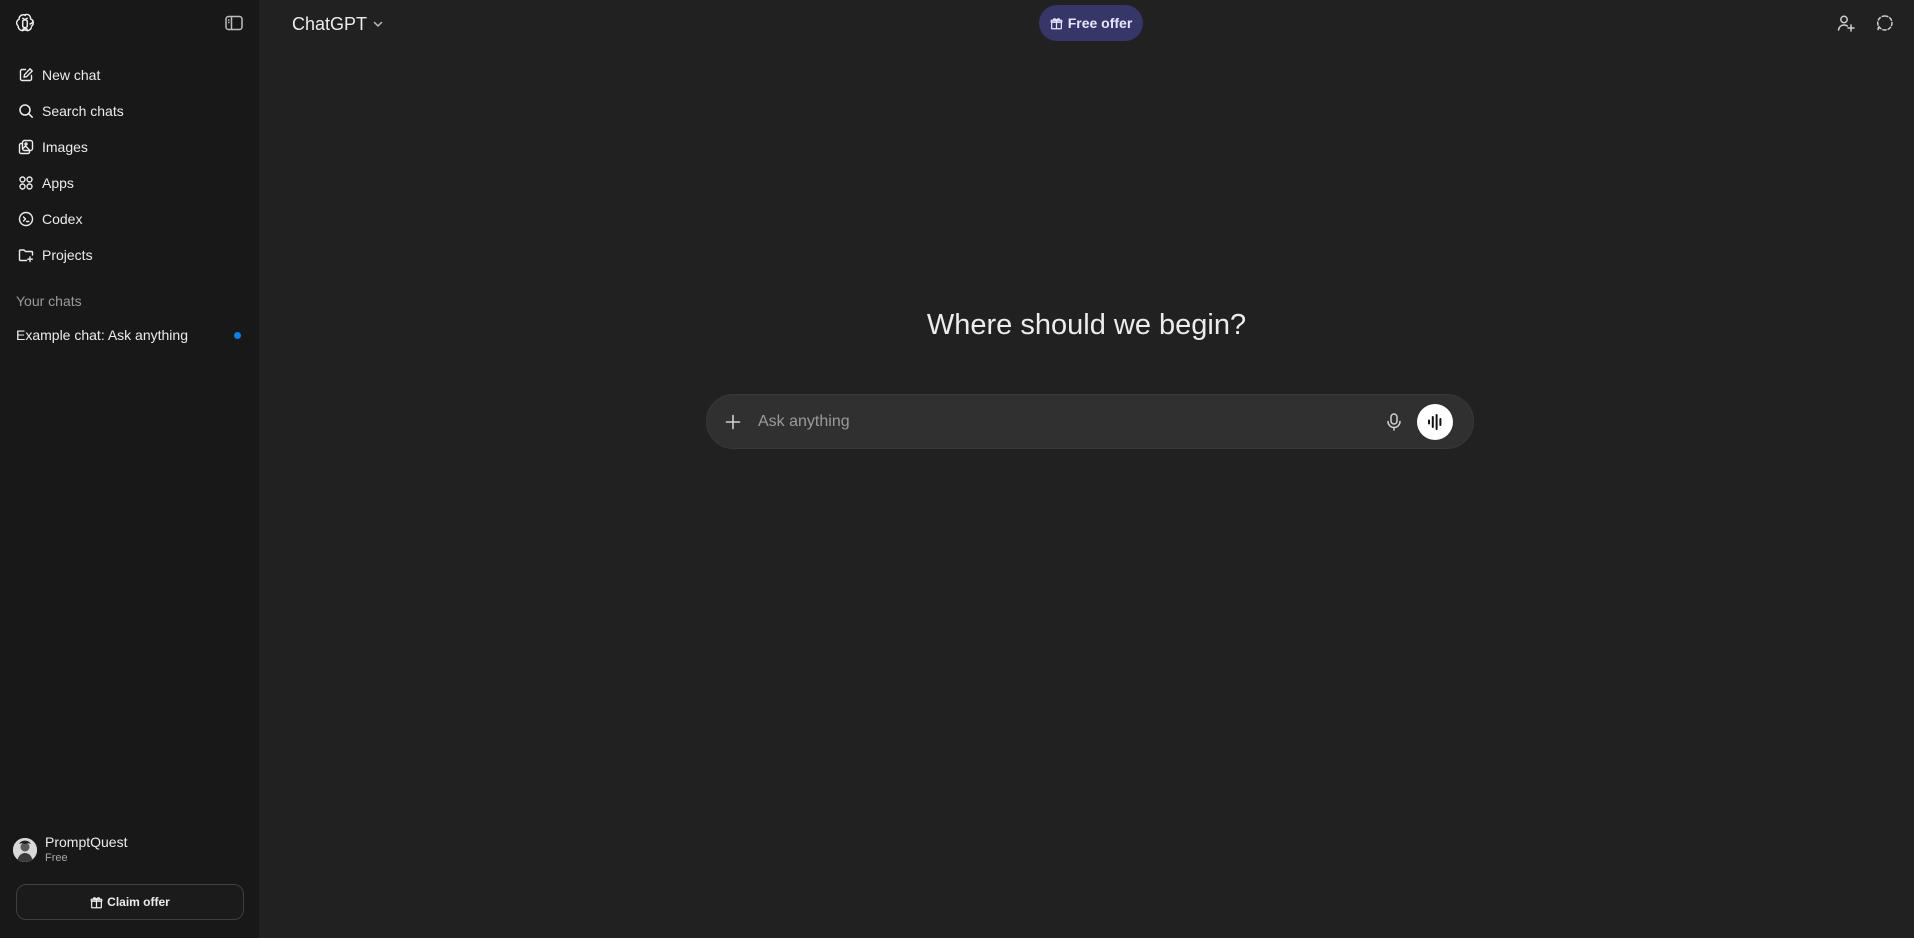 This screenshot has height=938, width=1914. I want to click on apps-button: Apps, so click(129, 183).